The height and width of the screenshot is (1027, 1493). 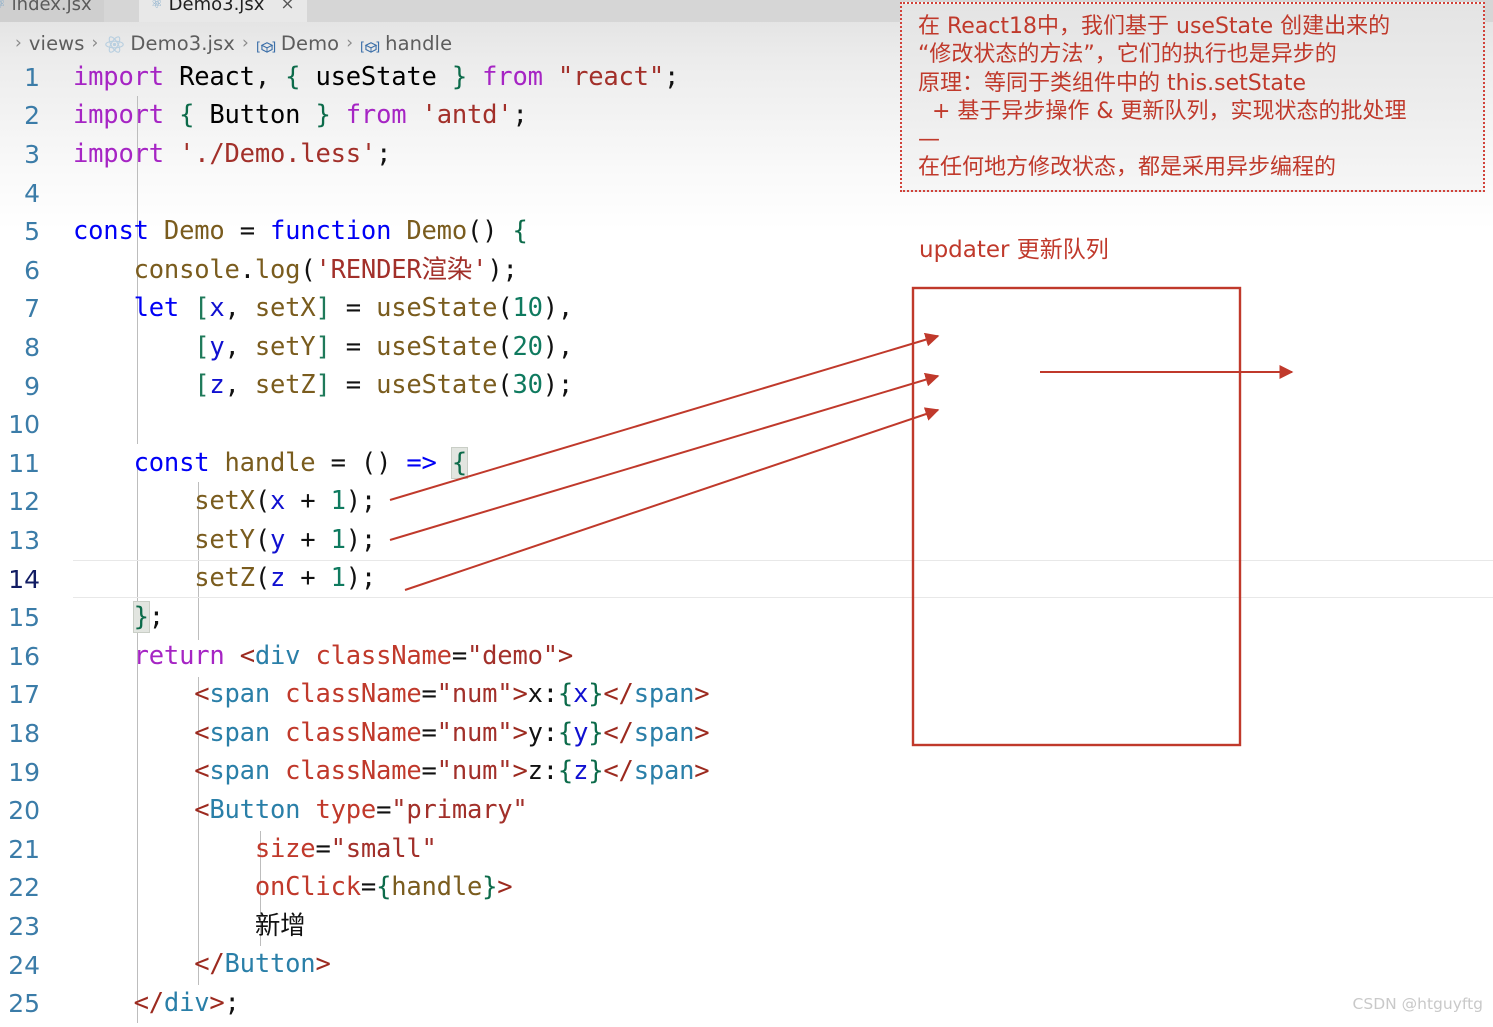 What do you see at coordinates (24, 733) in the screenshot?
I see `line-number: 18` at bounding box center [24, 733].